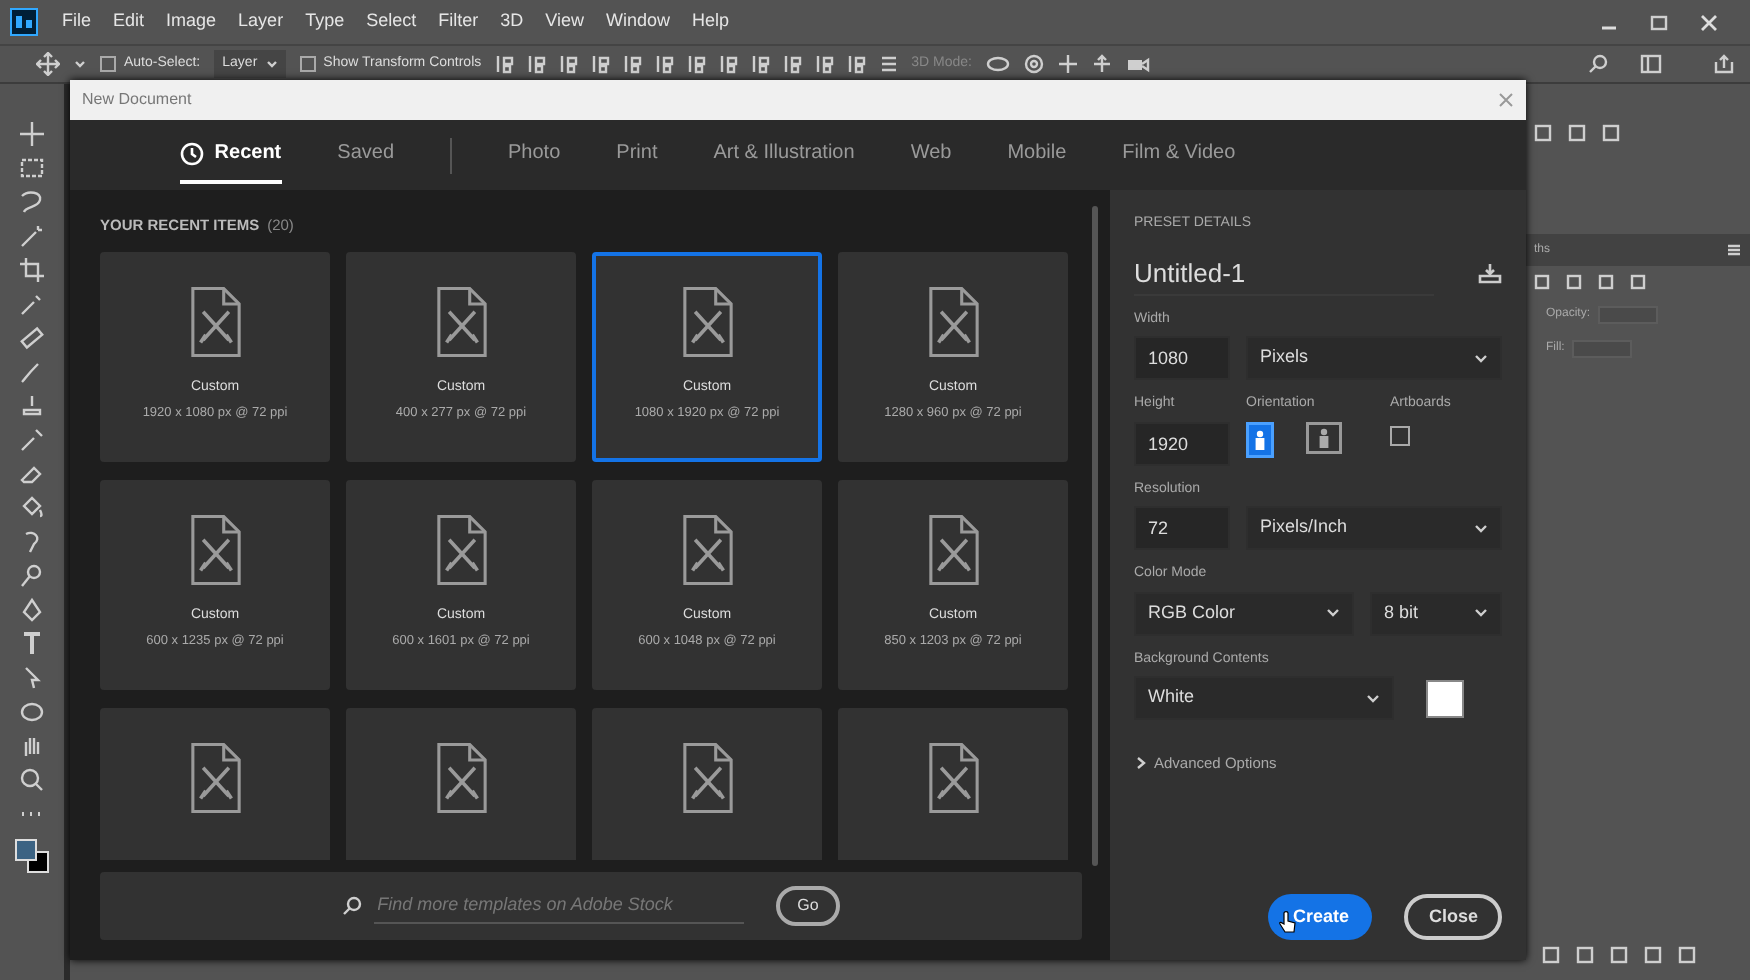 The height and width of the screenshot is (980, 1750). I want to click on menu-item: Image, so click(191, 22).